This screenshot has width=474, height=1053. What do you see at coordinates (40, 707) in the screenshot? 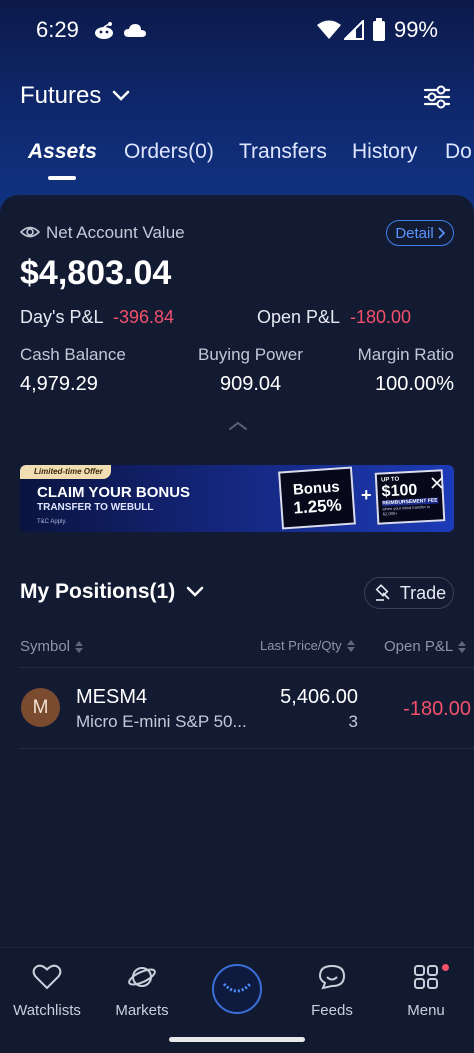
I see `avatar: M` at bounding box center [40, 707].